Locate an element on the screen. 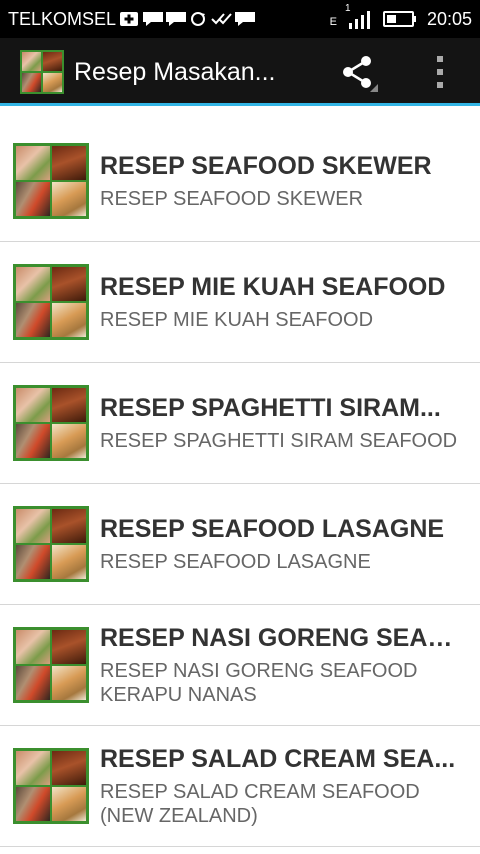  recipe-subtitle: RESEP MIE KUAH SEAFOOD is located at coordinates (237, 320).